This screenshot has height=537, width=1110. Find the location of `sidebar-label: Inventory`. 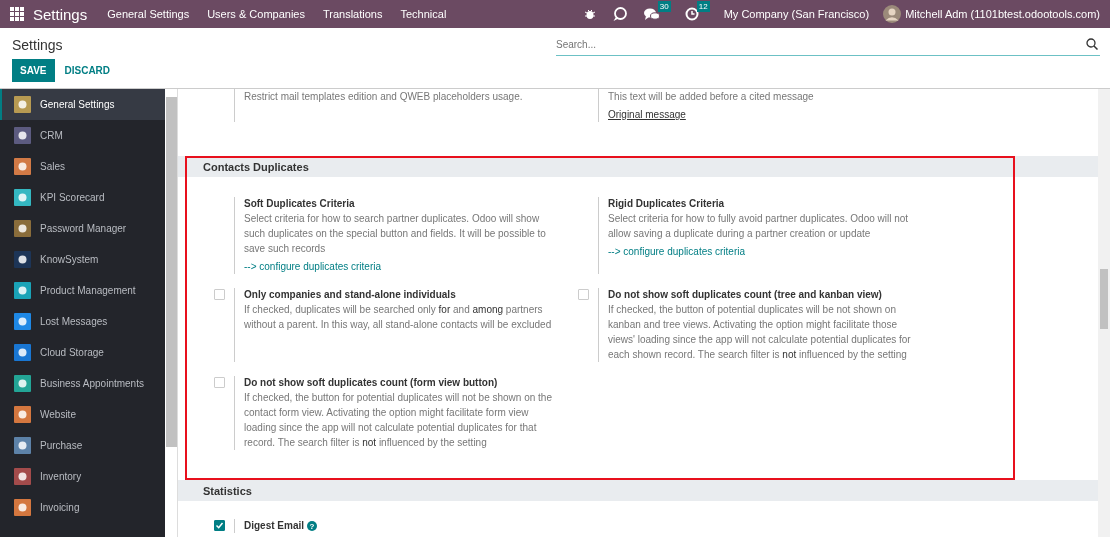

sidebar-label: Inventory is located at coordinates (61, 476).